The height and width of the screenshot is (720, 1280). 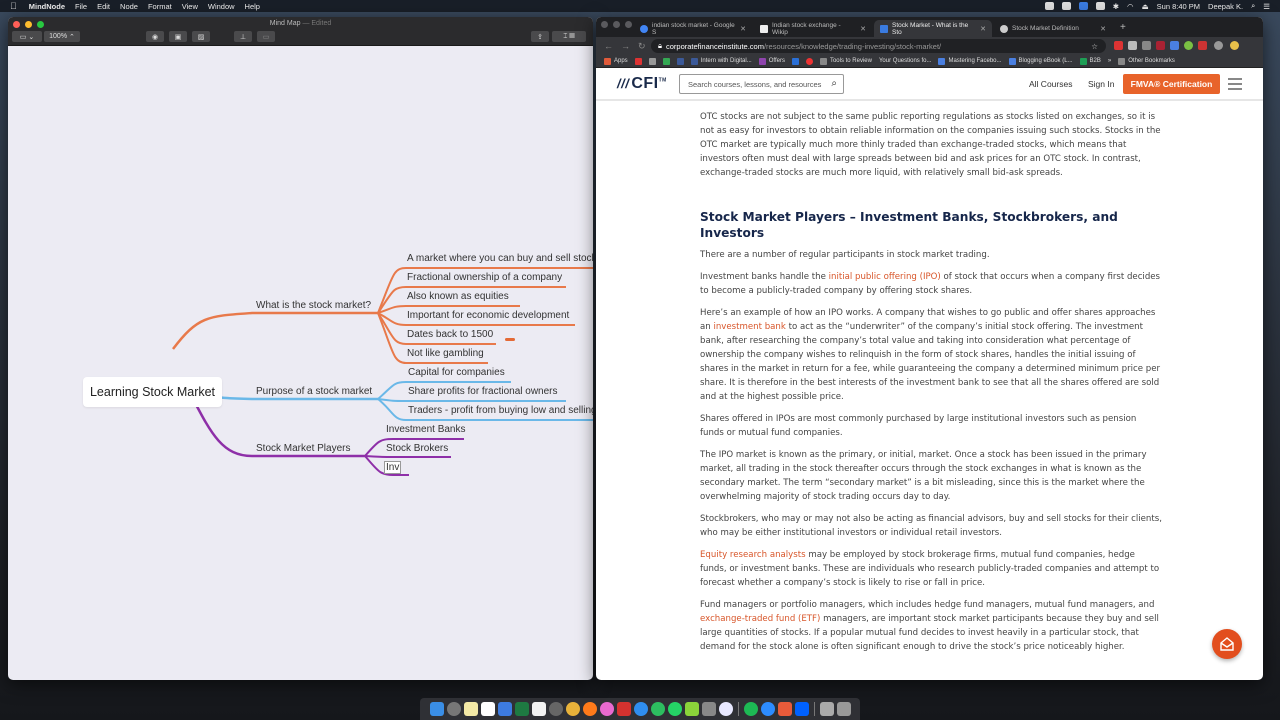 I want to click on inspector-button: ⌶ ▤, so click(x=569, y=36).